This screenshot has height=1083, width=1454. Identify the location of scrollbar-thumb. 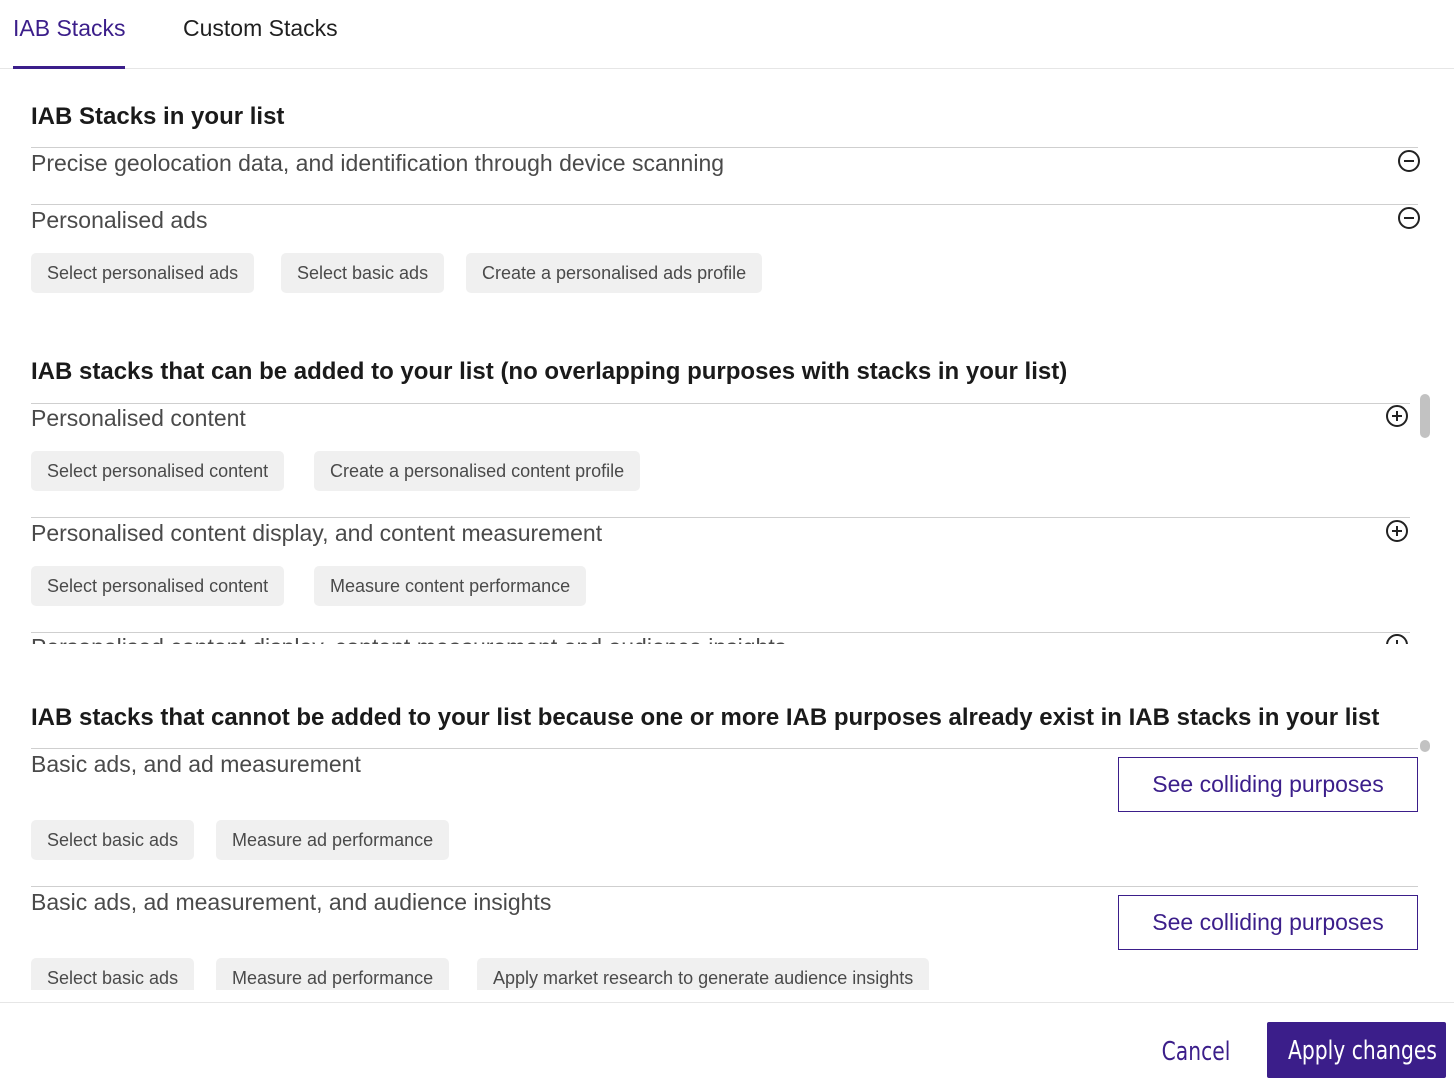
(1425, 416).